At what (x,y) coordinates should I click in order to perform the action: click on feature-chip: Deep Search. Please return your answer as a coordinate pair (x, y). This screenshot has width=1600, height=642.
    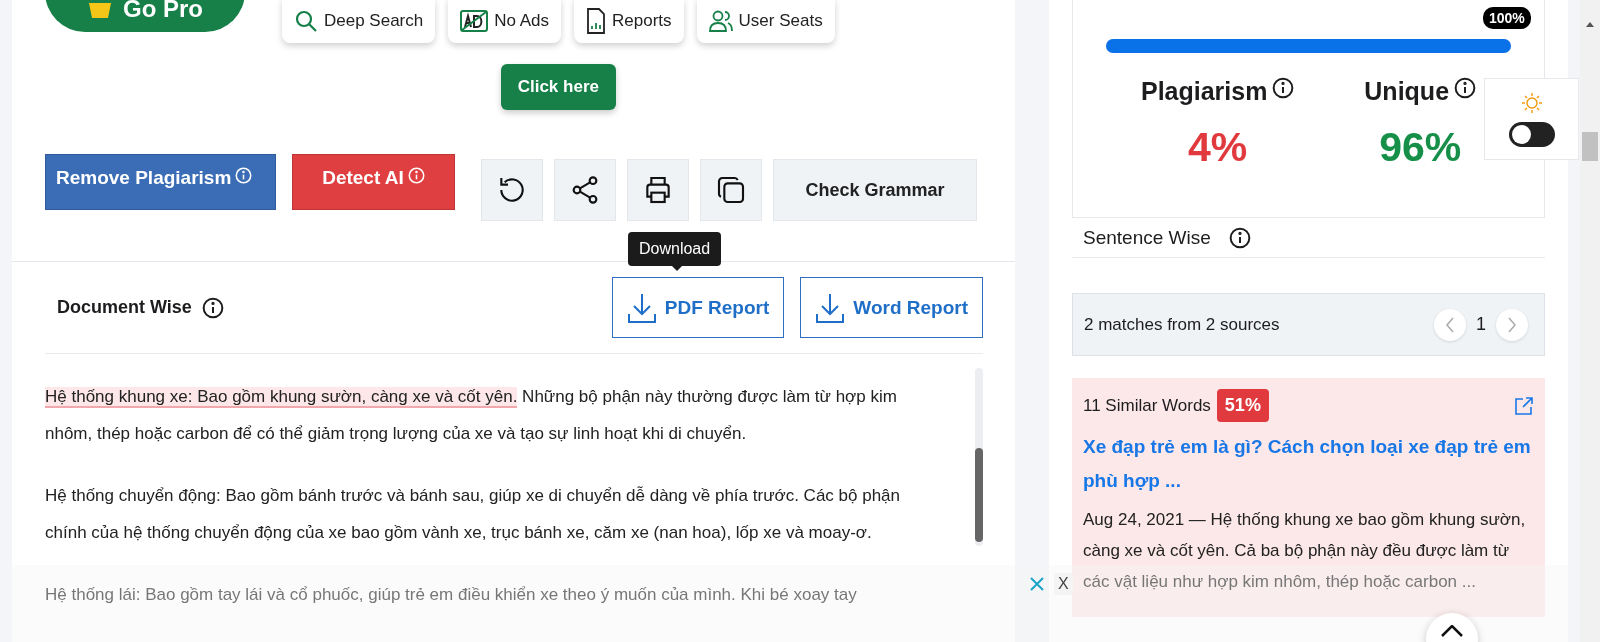
    Looking at the image, I should click on (359, 21).